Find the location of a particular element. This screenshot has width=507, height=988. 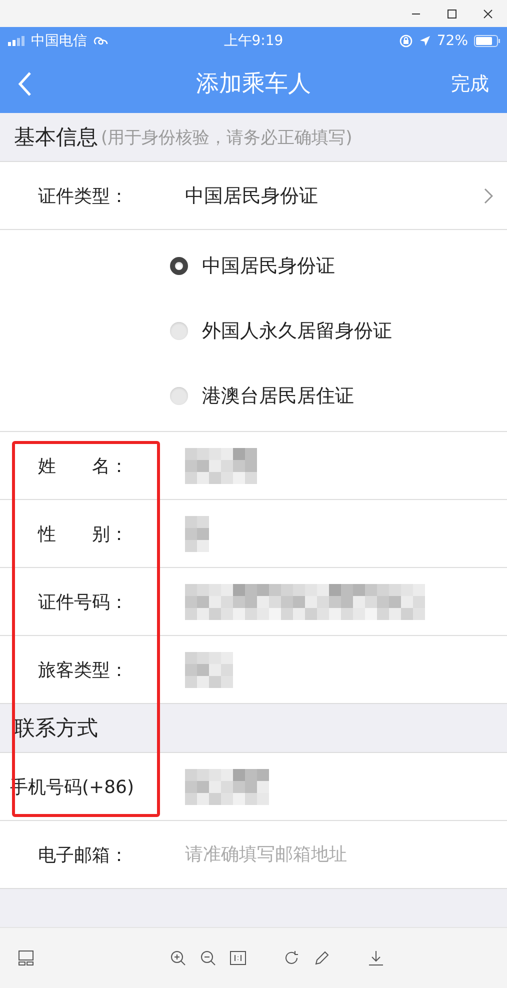

page-title: 添加乘车人 is located at coordinates (253, 84).